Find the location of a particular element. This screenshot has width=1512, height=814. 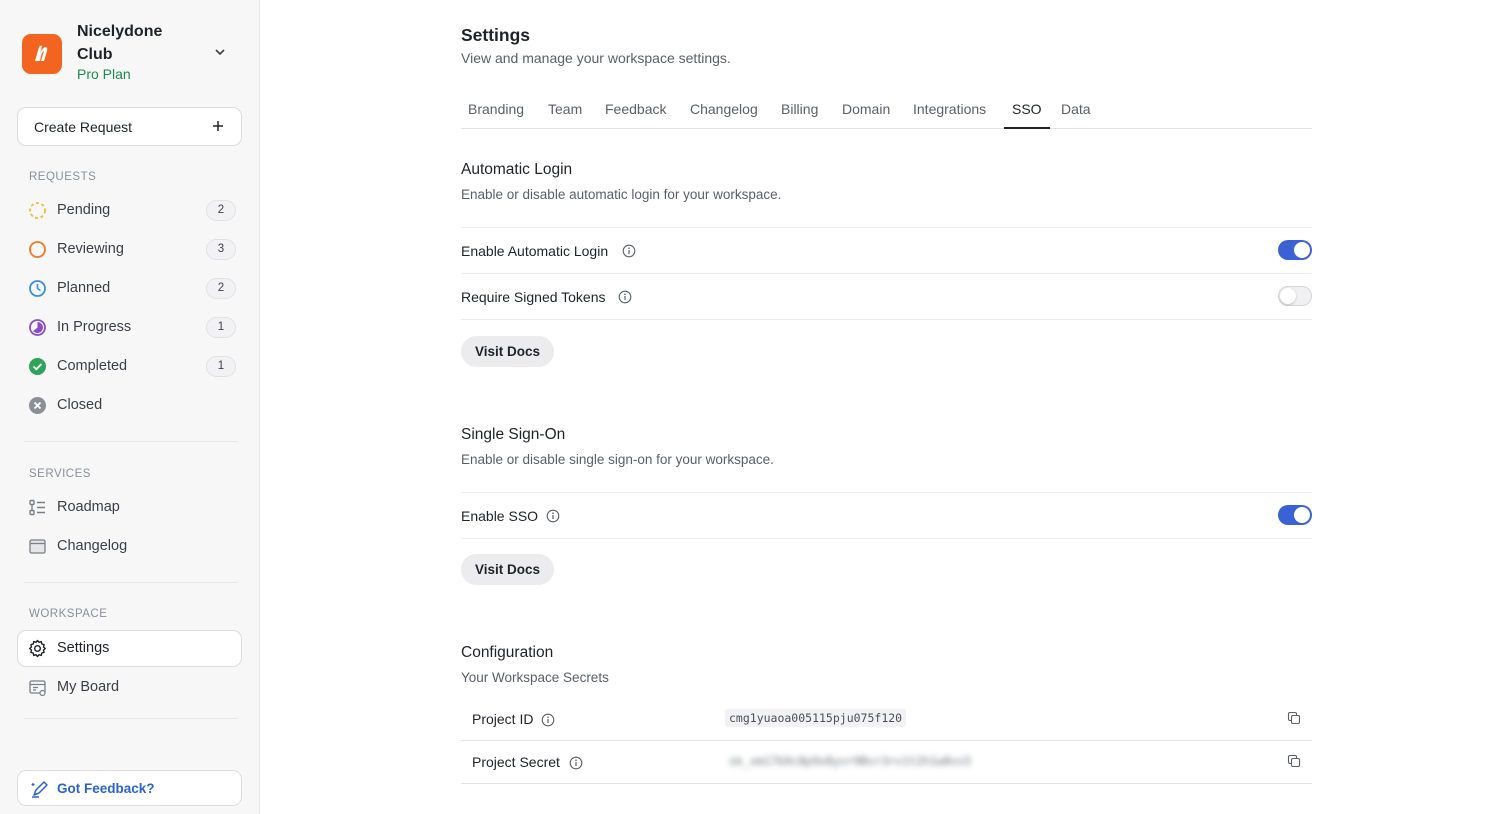

sidebar-item-closed: Closed is located at coordinates (129, 405).